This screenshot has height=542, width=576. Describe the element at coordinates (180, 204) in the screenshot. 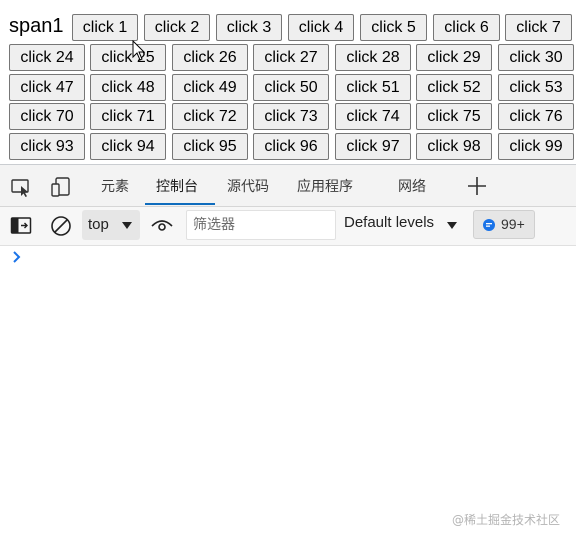

I see `active-tab-indicator` at that location.